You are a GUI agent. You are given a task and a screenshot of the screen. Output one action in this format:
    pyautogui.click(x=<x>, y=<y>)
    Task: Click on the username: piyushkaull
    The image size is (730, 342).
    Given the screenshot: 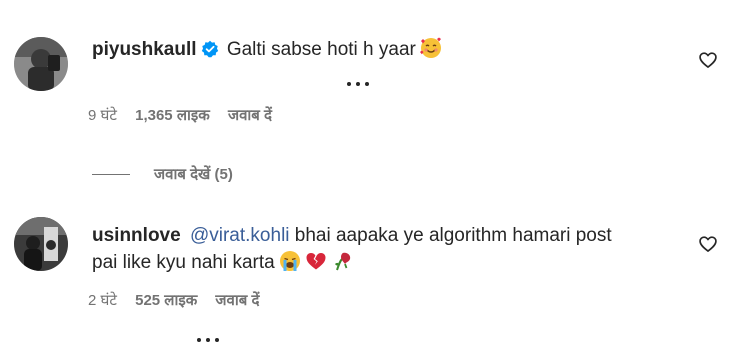 What is the action you would take?
    pyautogui.click(x=144, y=49)
    